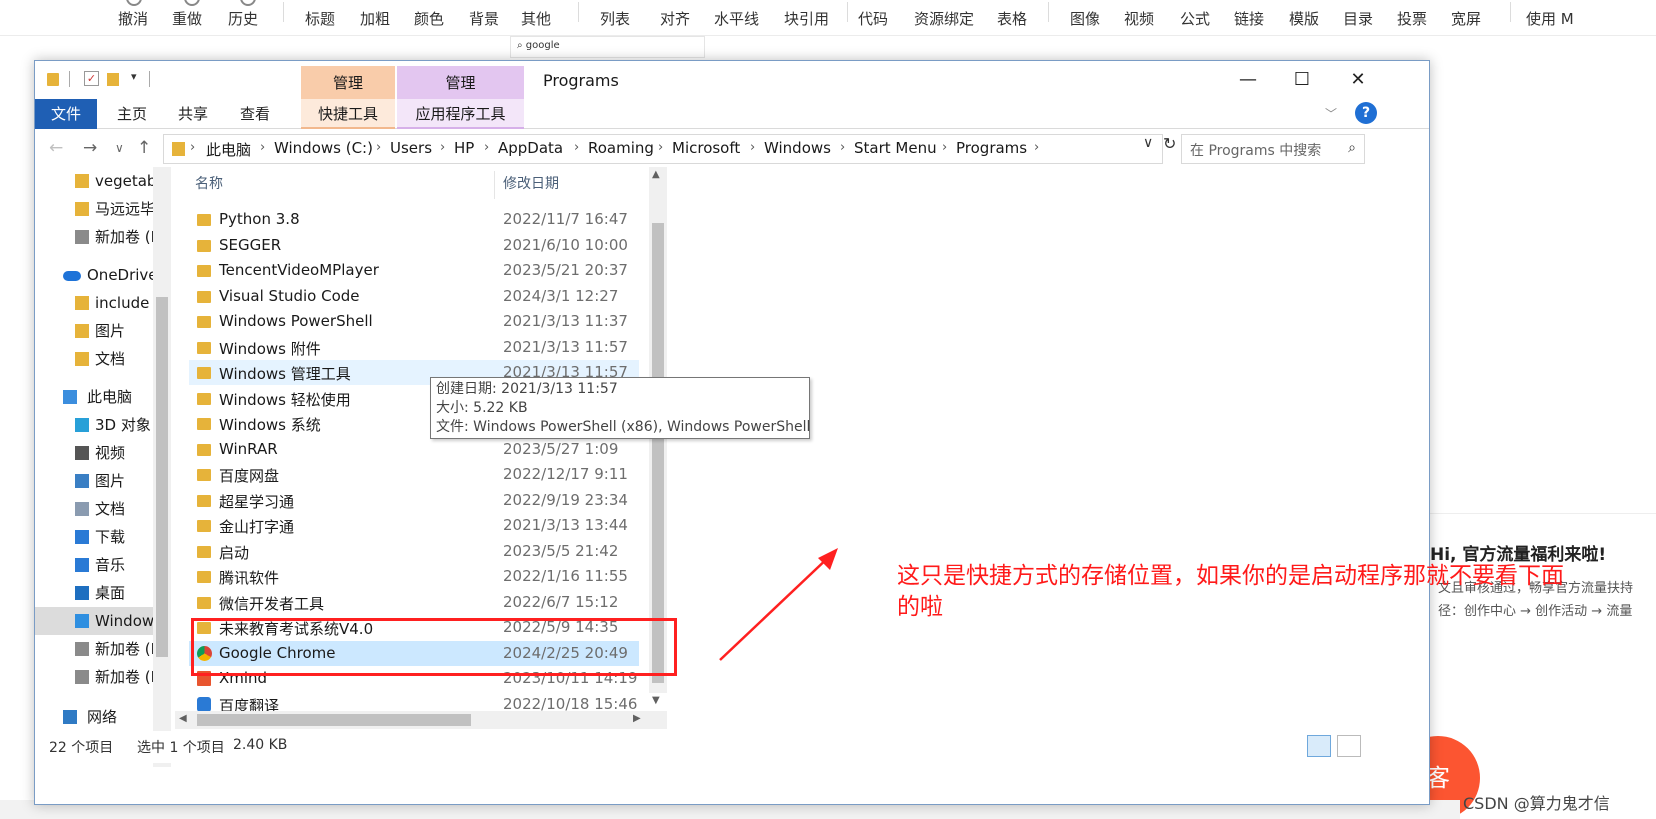  I want to click on toolbar-background-button: 背景, so click(484, 18).